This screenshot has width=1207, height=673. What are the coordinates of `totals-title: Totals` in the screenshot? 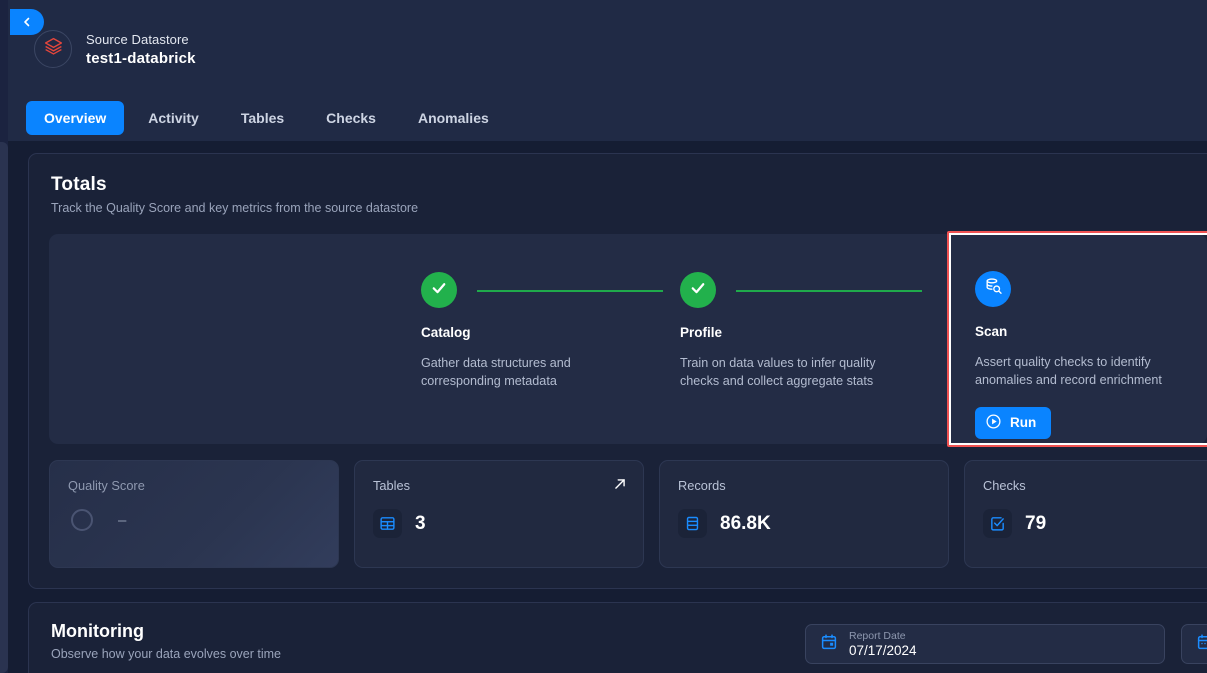 It's located at (79, 184).